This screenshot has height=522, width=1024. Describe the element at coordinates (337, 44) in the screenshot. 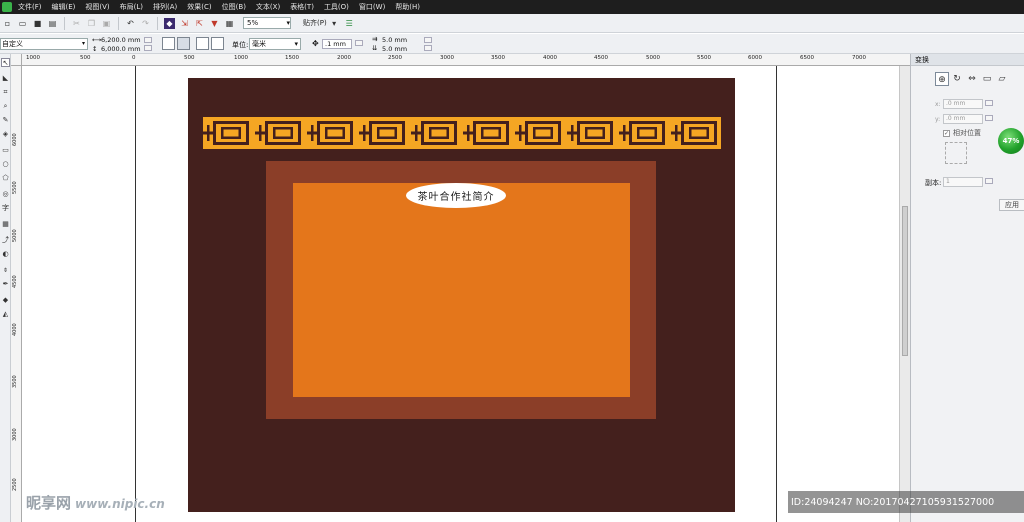

I see `nudge-distance-field: .1 mm` at that location.